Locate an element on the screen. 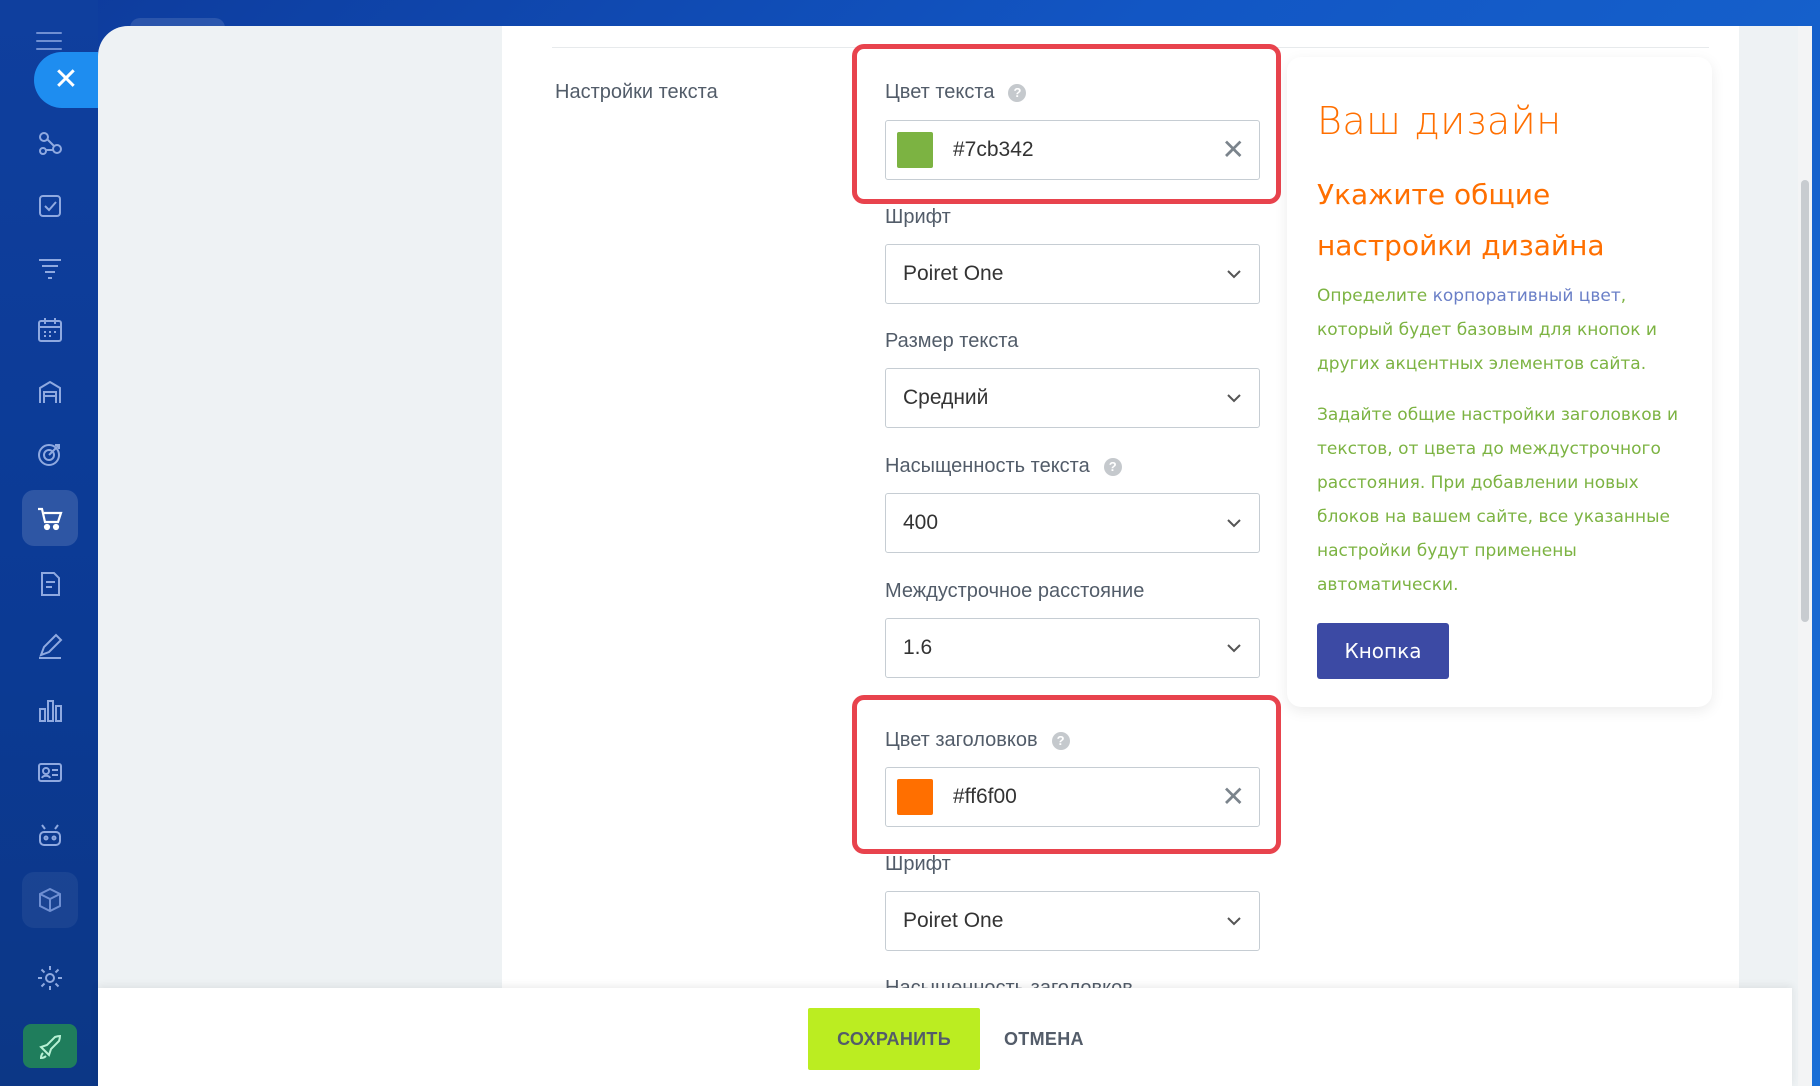 Image resolution: width=1820 pixels, height=1086 pixels. sidebar-analytics-icon is located at coordinates (50, 710).